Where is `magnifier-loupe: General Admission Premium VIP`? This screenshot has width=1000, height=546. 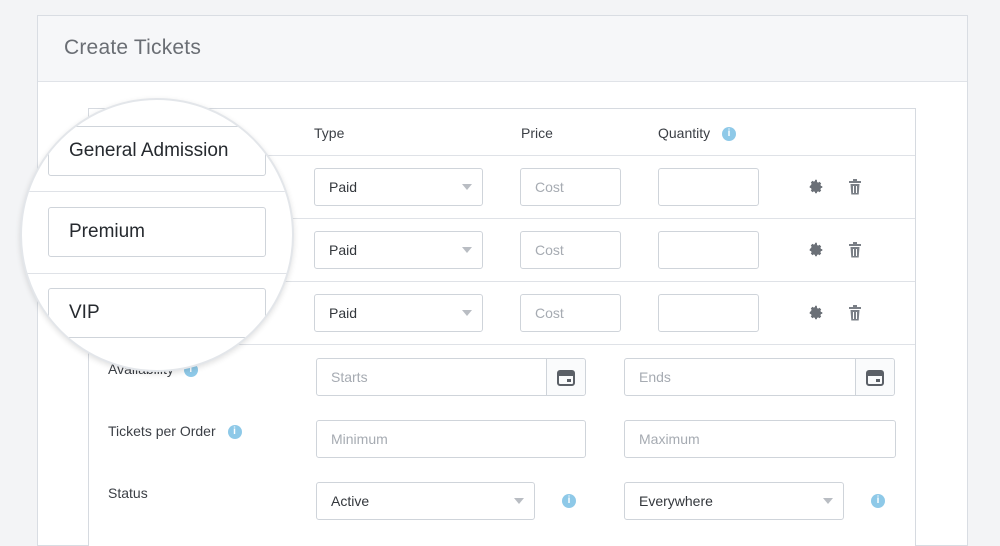
magnifier-loupe: General Admission Premium VIP is located at coordinates (157, 235).